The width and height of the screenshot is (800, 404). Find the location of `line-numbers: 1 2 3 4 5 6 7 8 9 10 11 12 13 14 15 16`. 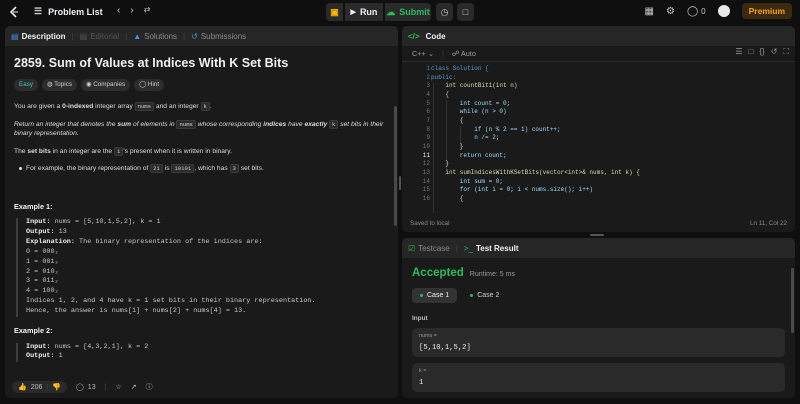

line-numbers: 1 2 3 4 5 6 7 8 9 10 11 12 13 14 15 16 is located at coordinates (426, 133).